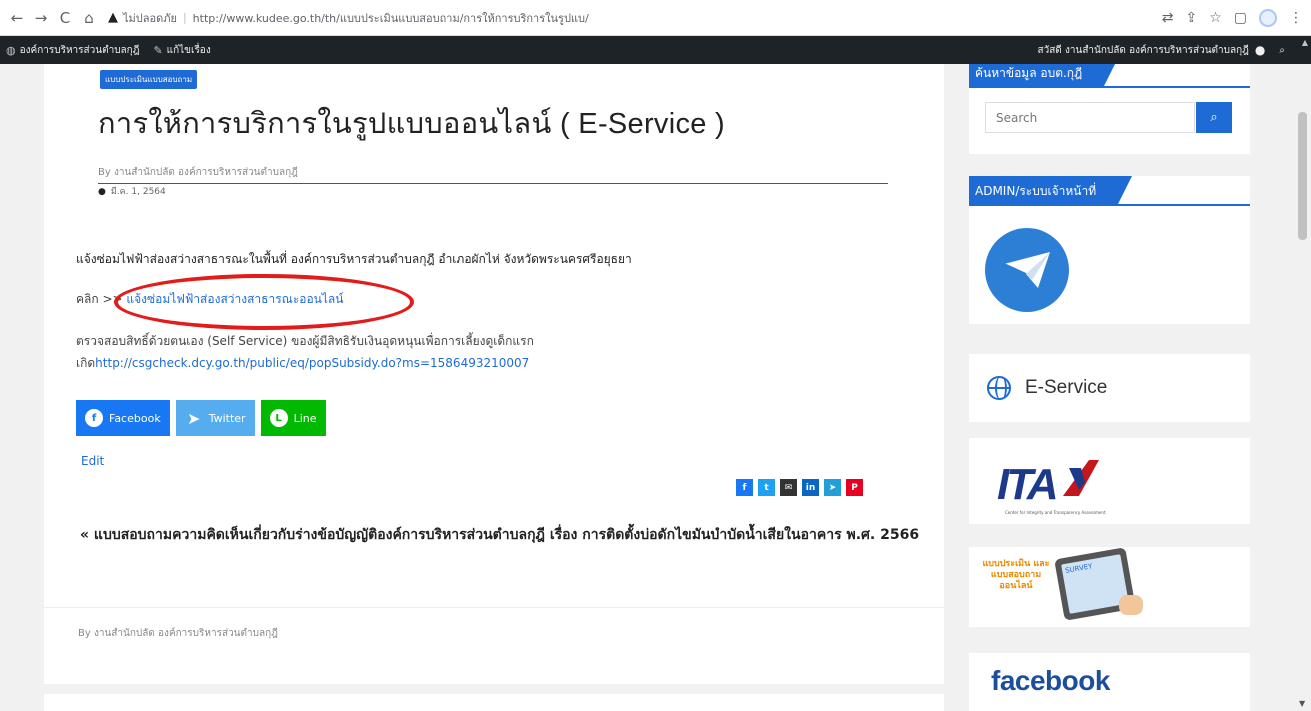 This screenshot has height=711, width=1311. I want to click on article-date: ● มี.ค. 1, 2564, so click(132, 191).